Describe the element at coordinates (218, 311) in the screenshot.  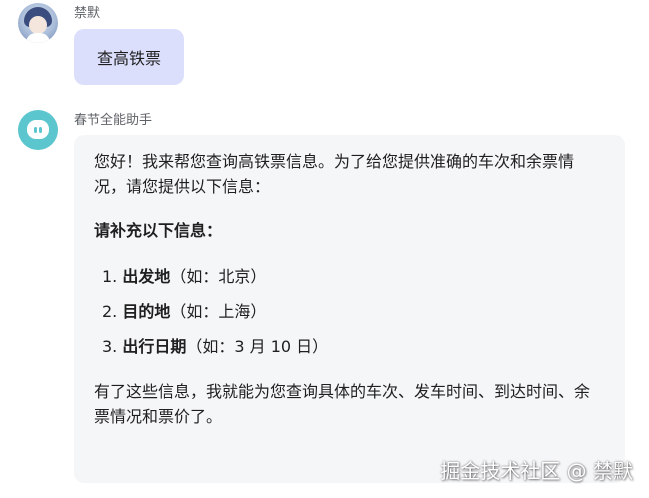
I see `list-item-example: （如：上海）` at that location.